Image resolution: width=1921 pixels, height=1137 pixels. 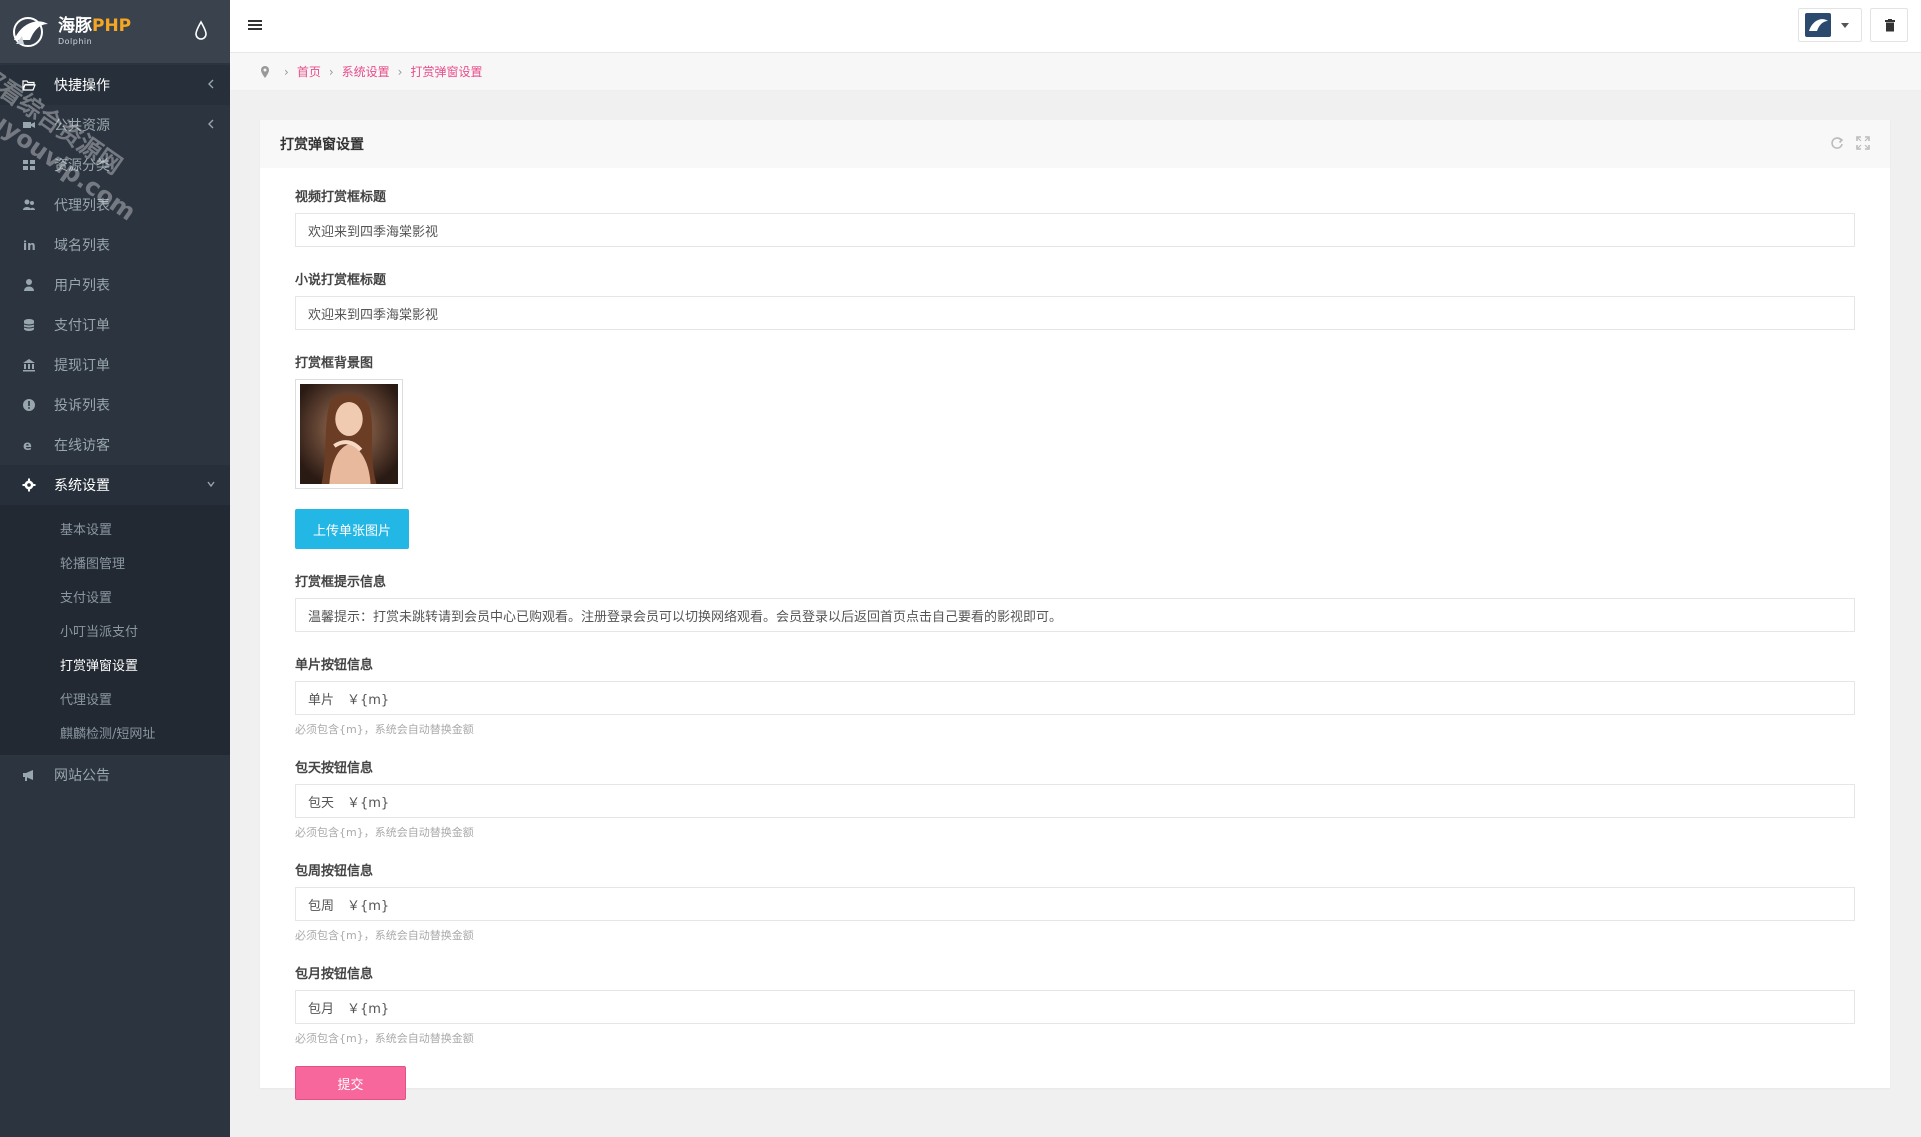 I want to click on month-button-label: 包月按钮信息, so click(x=334, y=974).